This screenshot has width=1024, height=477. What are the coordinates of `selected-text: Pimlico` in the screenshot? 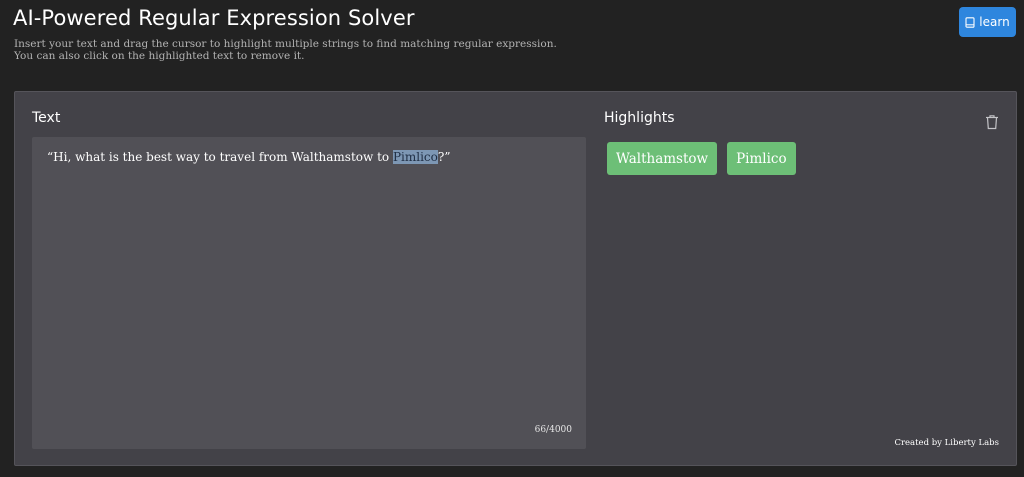 It's located at (415, 157).